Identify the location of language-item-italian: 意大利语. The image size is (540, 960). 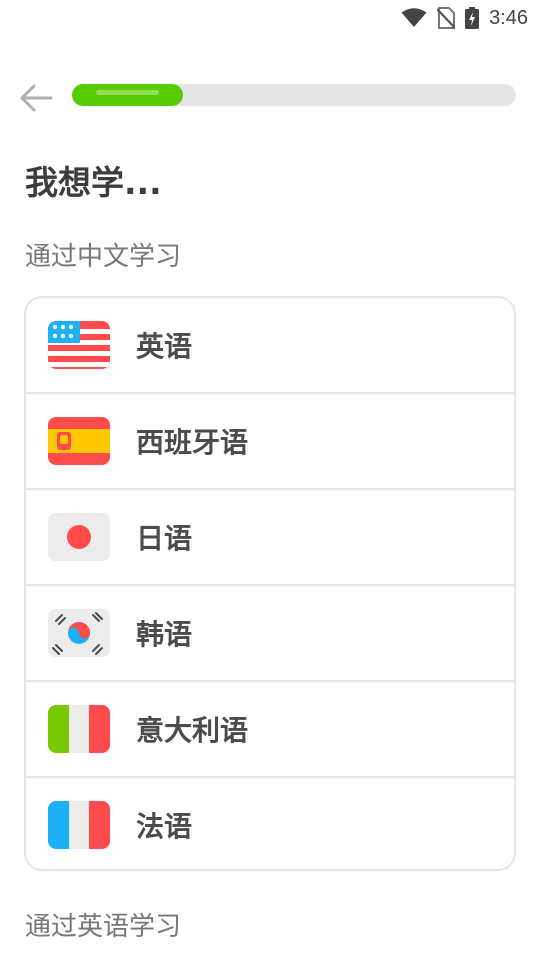
(270, 730).